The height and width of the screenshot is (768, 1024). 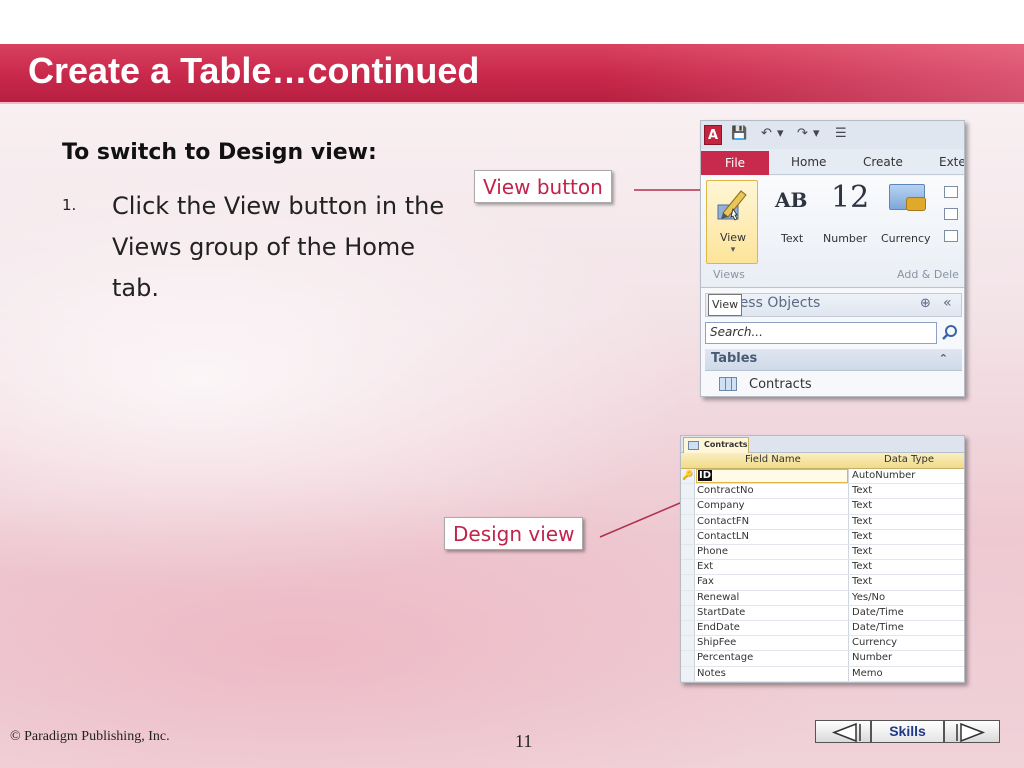 What do you see at coordinates (874, 642) in the screenshot?
I see `data-type-cell: Currency` at bounding box center [874, 642].